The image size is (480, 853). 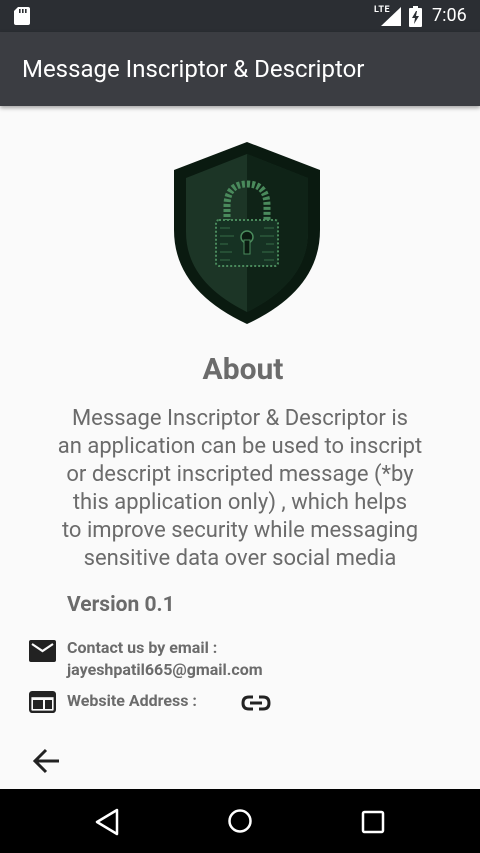 What do you see at coordinates (373, 822) in the screenshot?
I see `nav-recents-icon` at bounding box center [373, 822].